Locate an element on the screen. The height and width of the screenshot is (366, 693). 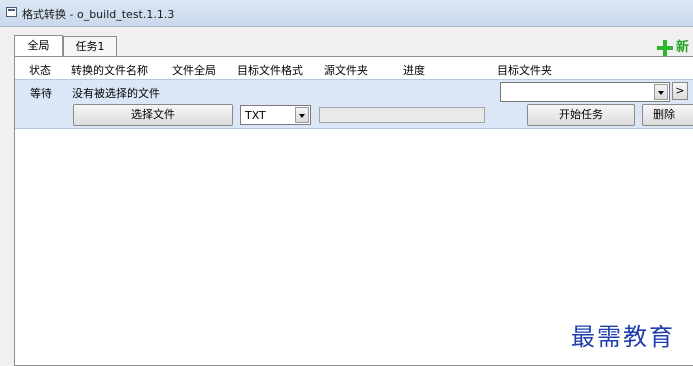
target-folder-dropdown is located at coordinates (585, 92).